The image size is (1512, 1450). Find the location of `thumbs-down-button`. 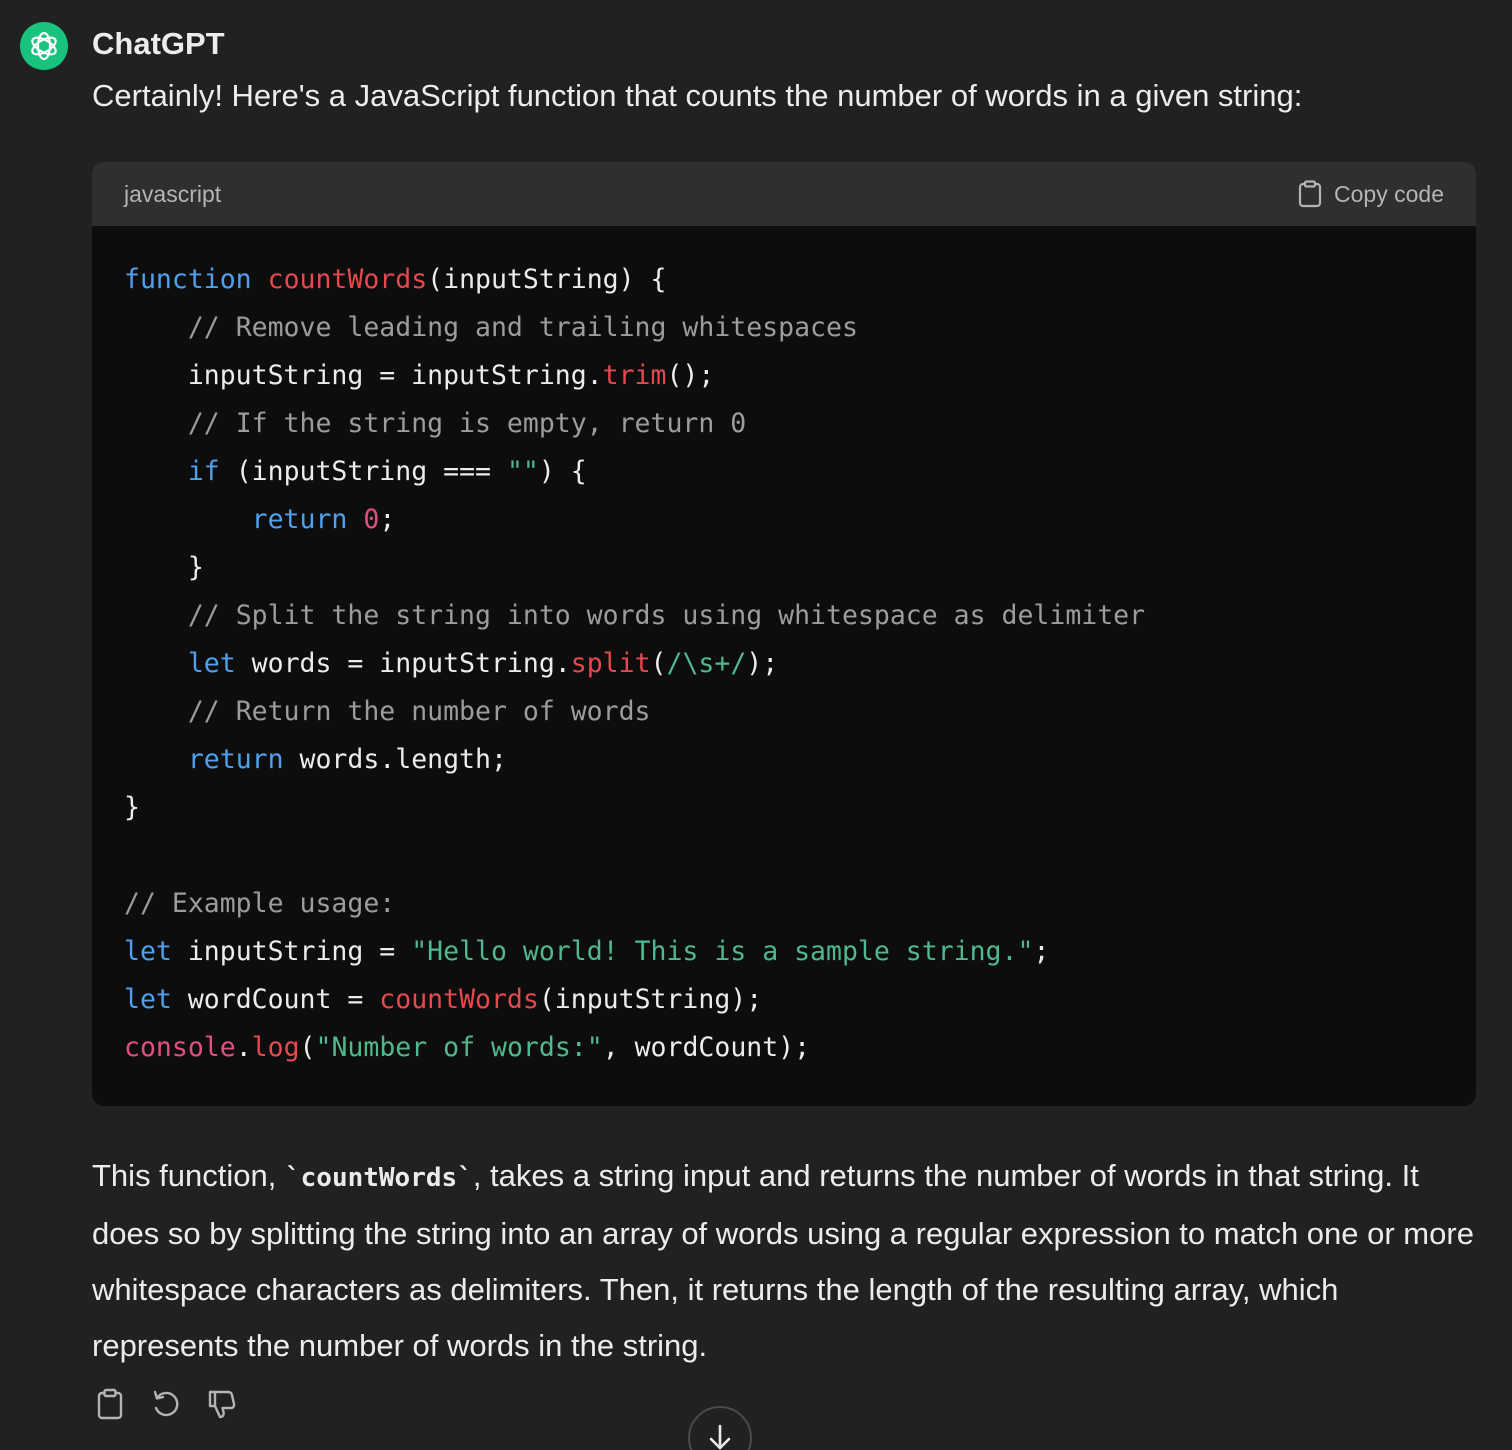

thumbs-down-button is located at coordinates (222, 1404).